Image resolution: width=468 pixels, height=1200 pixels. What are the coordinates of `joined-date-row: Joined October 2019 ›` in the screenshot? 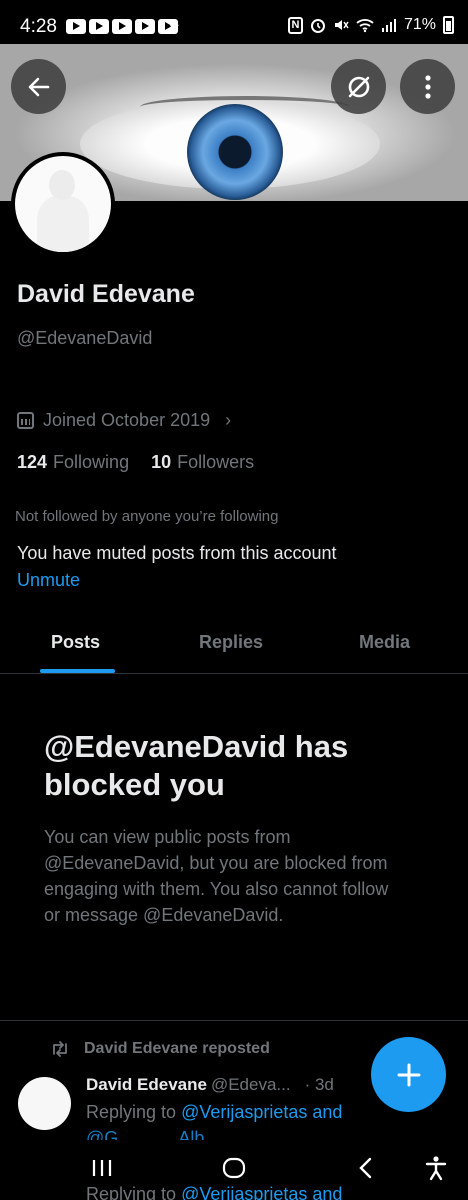 It's located at (124, 420).